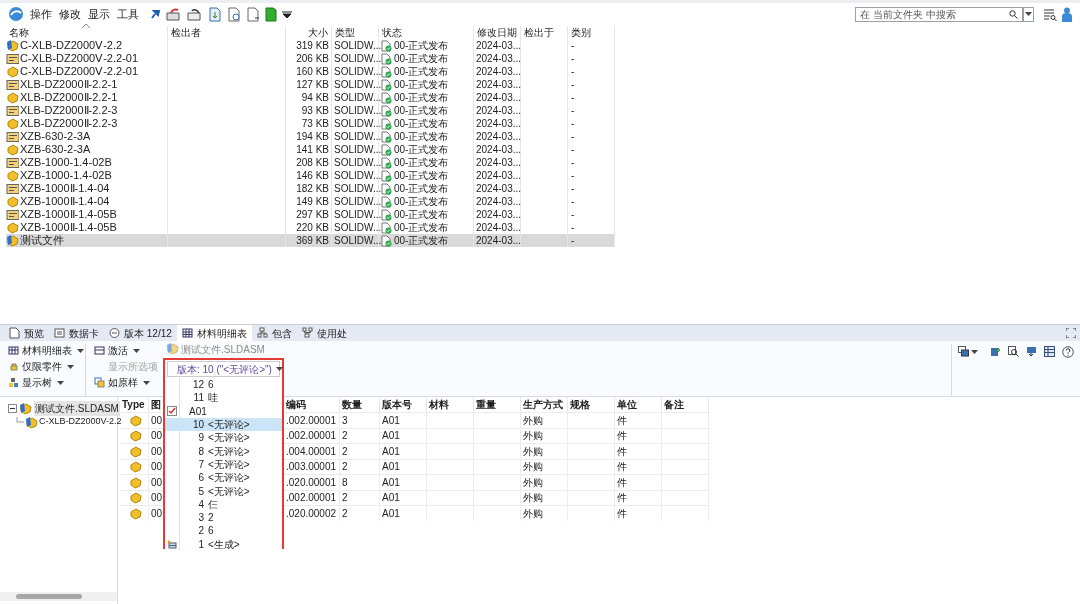 The height and width of the screenshot is (604, 1080). I want to click on ribbon-button: 材料明细表, so click(46, 350).